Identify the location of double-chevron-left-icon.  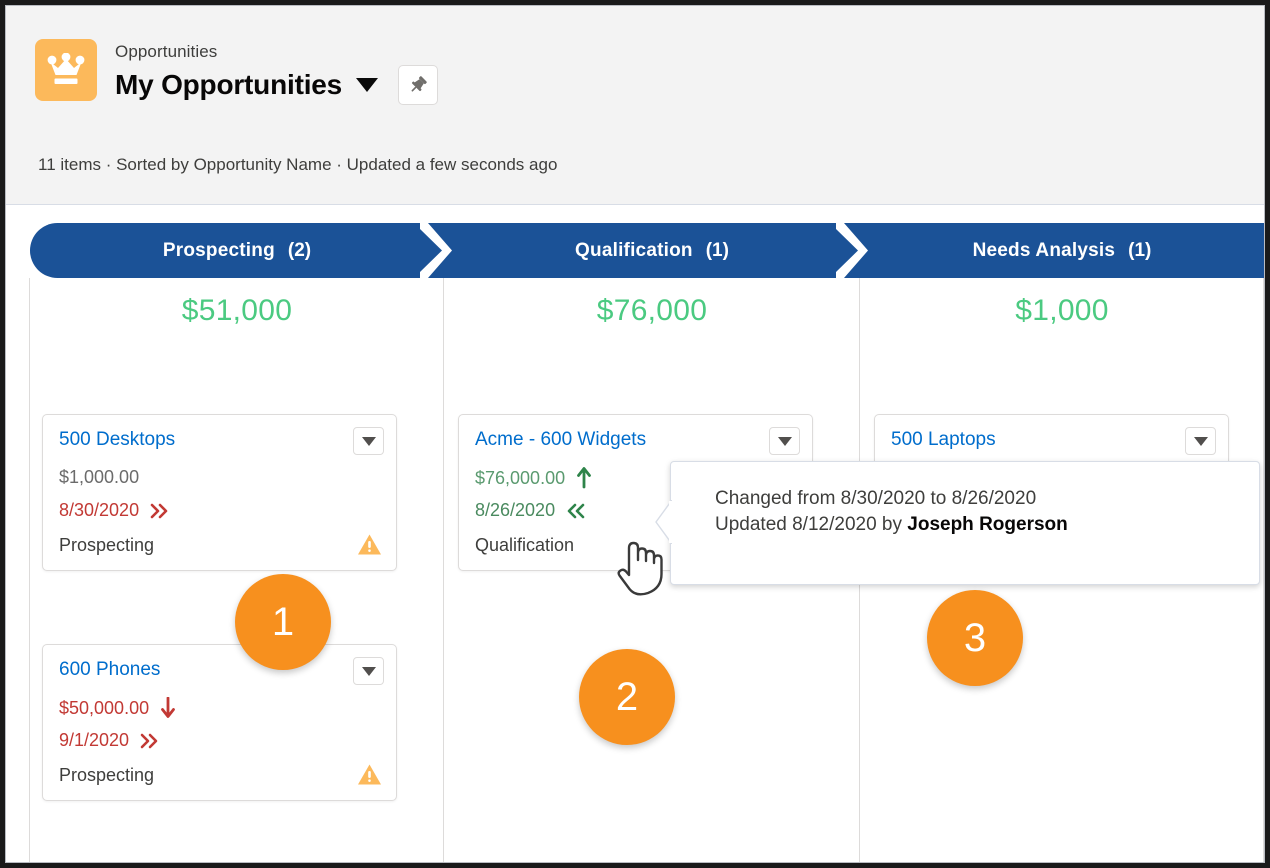
(577, 511).